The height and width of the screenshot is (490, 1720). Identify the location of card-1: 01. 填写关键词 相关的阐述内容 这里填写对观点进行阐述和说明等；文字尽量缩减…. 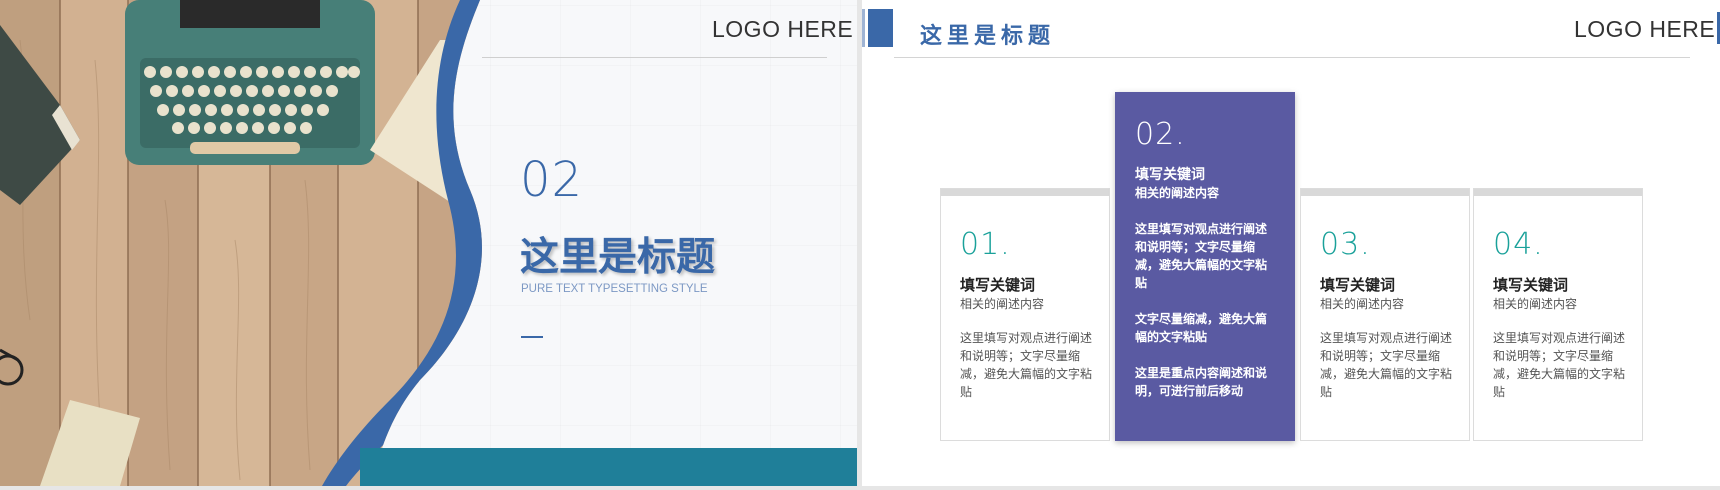
(1025, 314).